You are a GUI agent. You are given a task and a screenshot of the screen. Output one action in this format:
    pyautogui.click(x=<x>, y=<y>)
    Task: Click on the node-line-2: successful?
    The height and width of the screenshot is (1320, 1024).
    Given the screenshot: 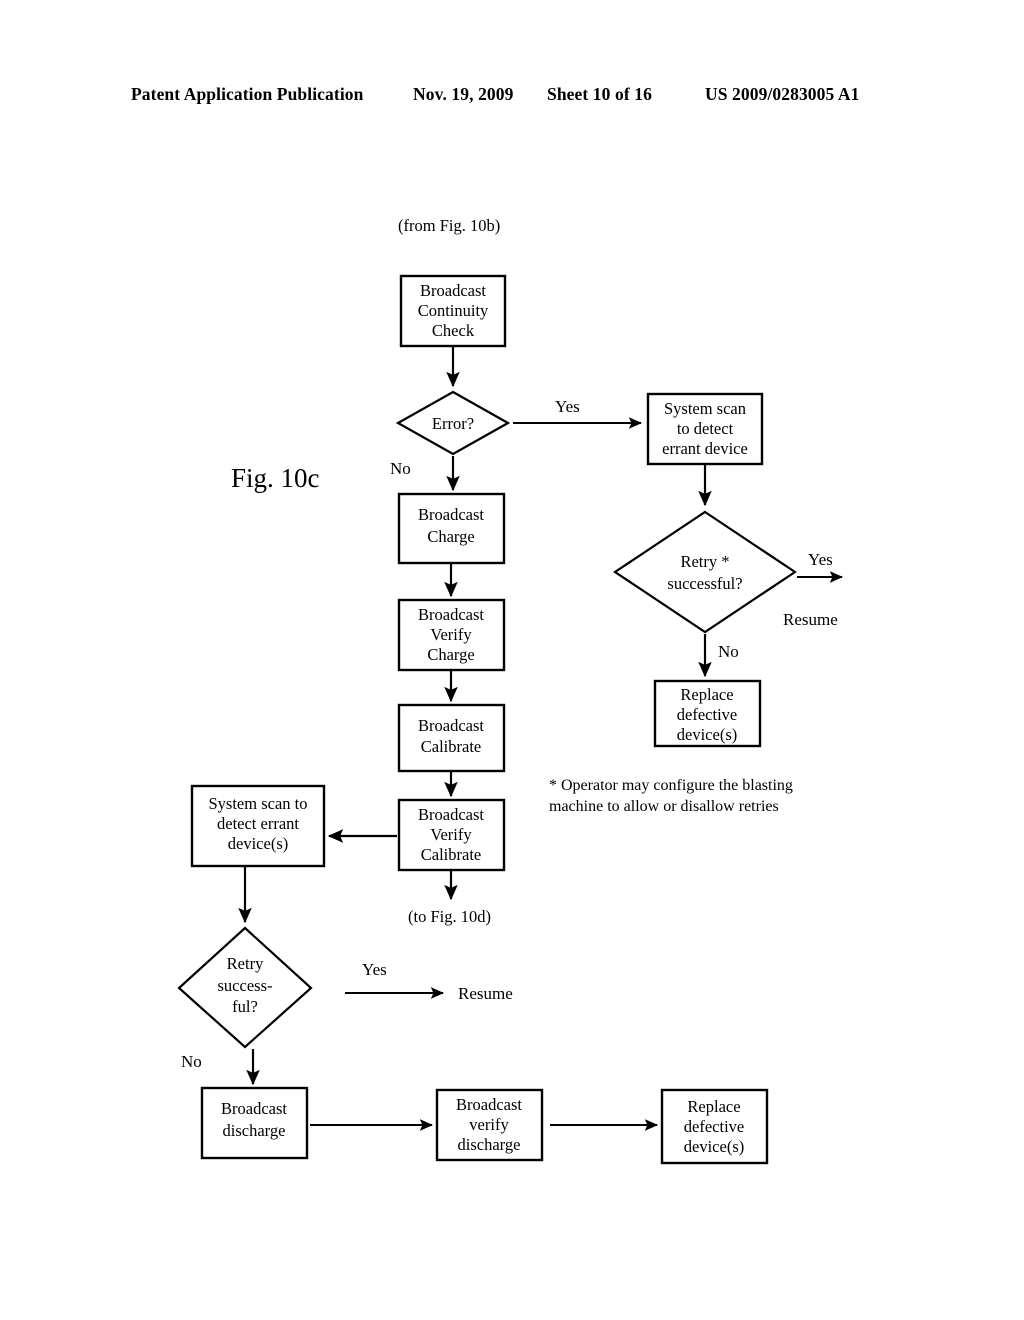 What is the action you would take?
    pyautogui.click(x=704, y=583)
    